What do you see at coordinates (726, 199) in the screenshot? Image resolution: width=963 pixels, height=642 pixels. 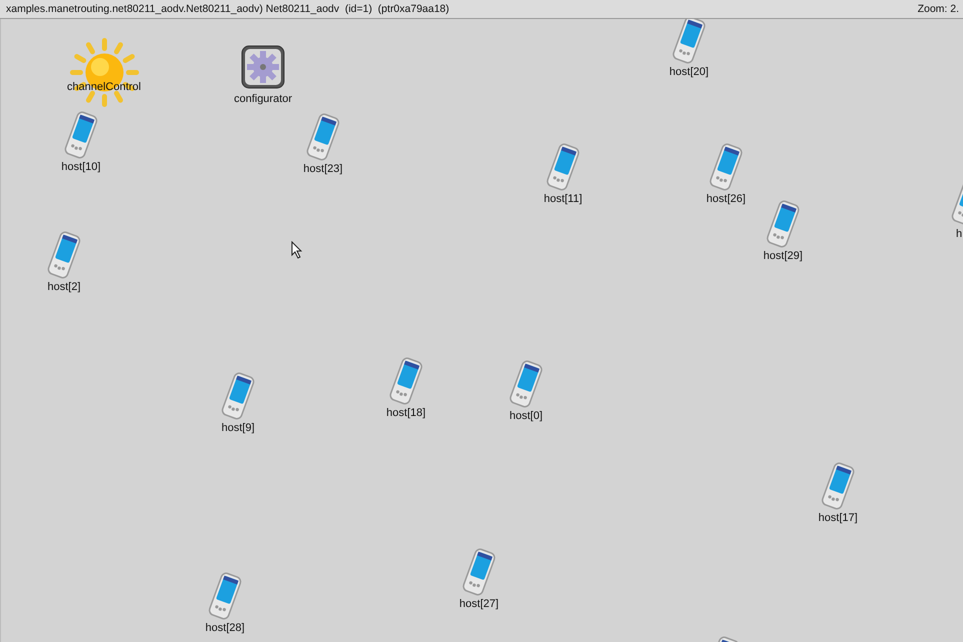 I see `node-label: host[26]` at bounding box center [726, 199].